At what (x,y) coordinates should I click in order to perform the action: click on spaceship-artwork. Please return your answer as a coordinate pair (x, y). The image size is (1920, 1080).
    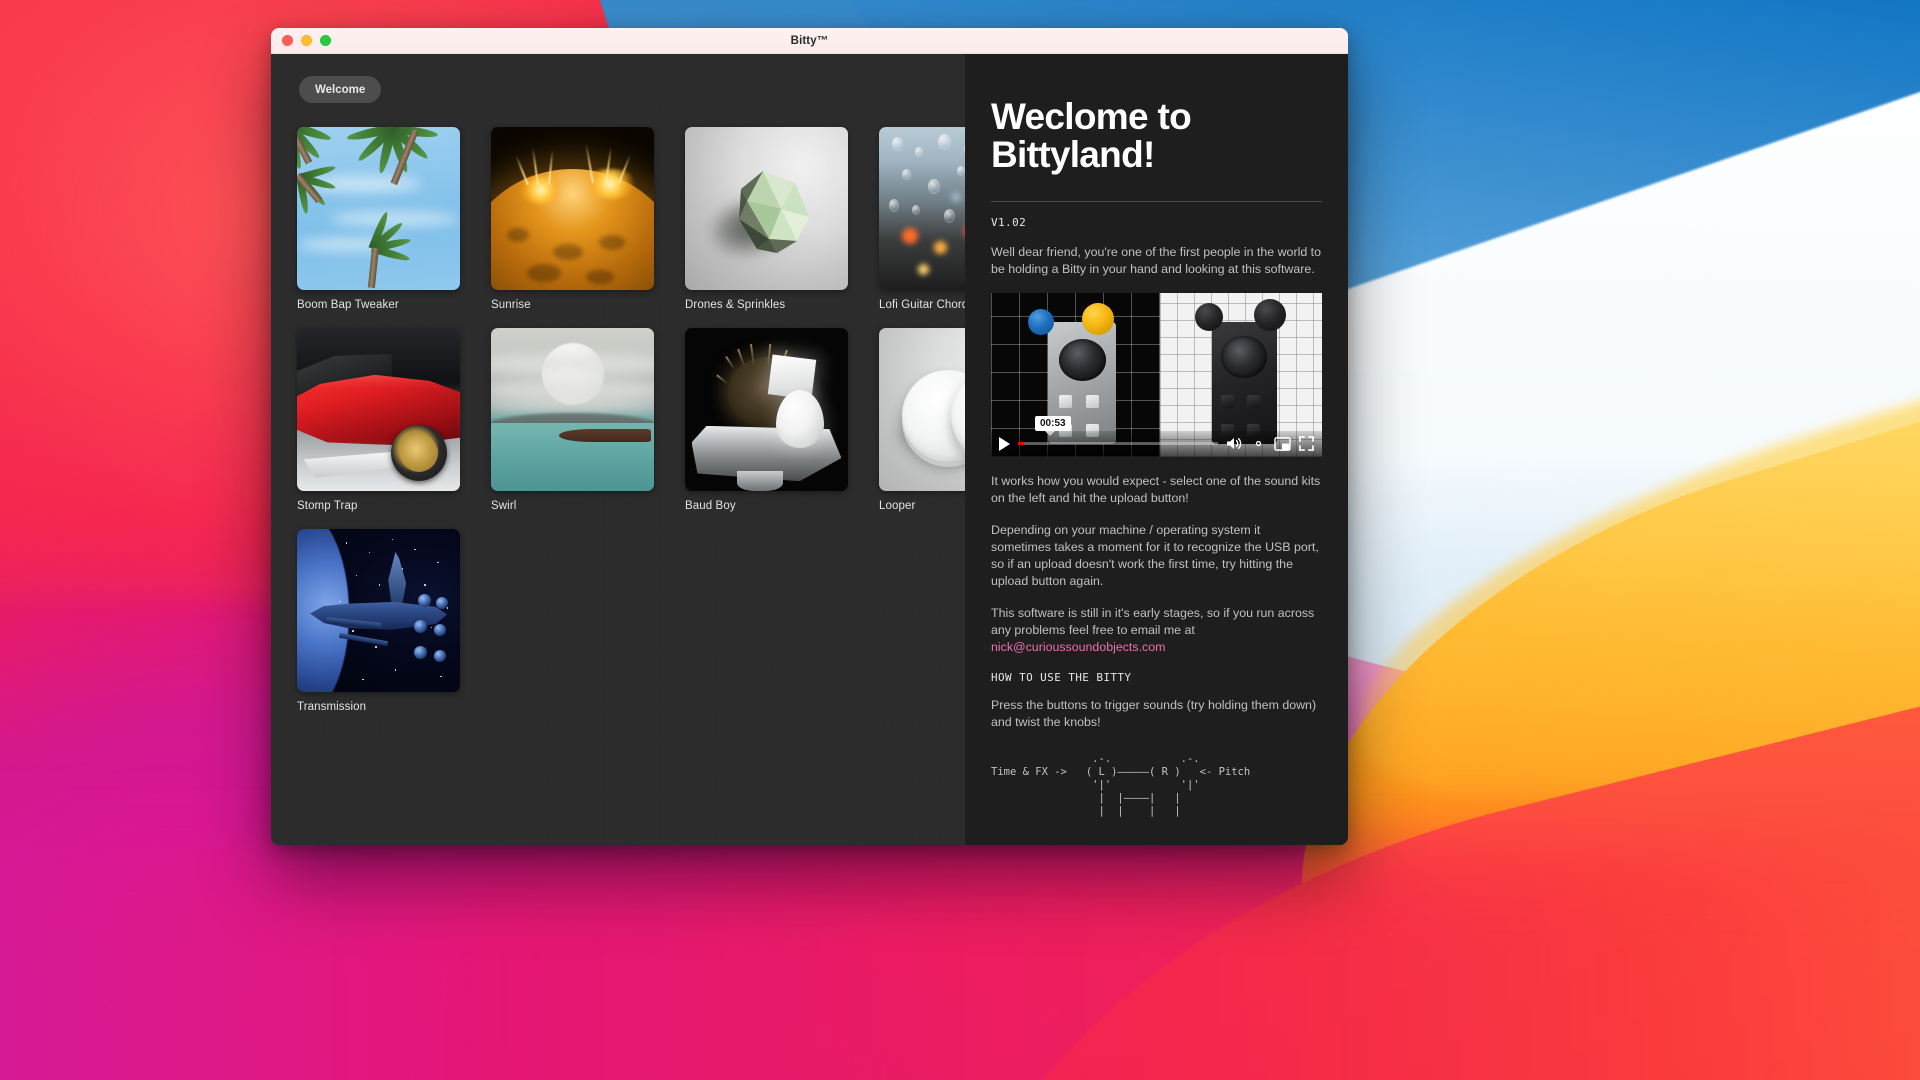
    Looking at the image, I should click on (378, 610).